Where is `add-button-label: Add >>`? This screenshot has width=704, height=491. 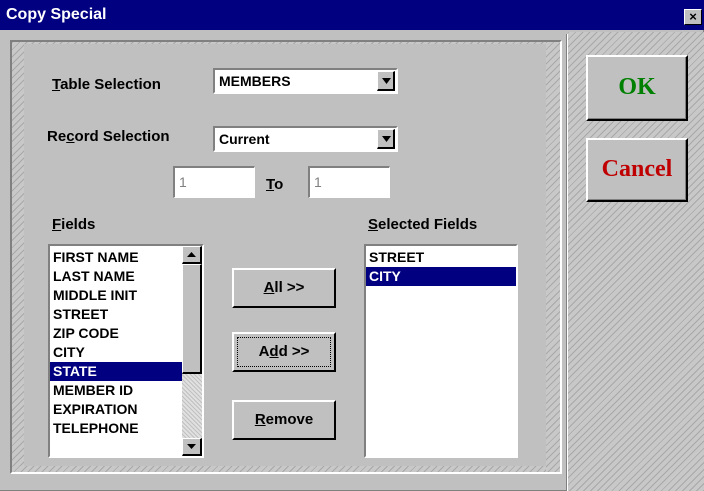 add-button-label: Add >> is located at coordinates (284, 351).